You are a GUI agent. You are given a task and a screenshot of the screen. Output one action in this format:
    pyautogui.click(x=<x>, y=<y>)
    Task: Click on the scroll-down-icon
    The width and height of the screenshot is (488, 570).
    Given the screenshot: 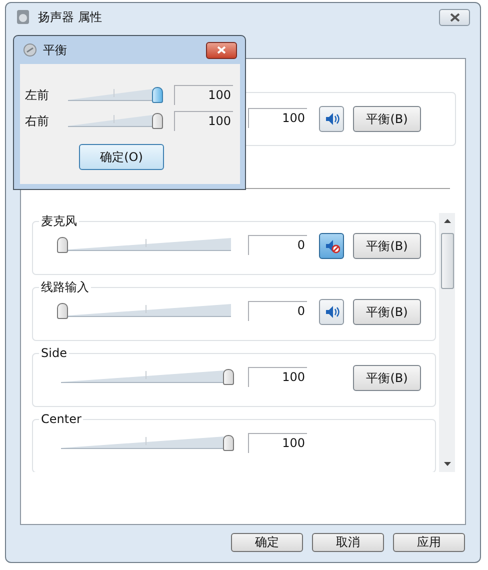 What is the action you would take?
    pyautogui.click(x=447, y=464)
    